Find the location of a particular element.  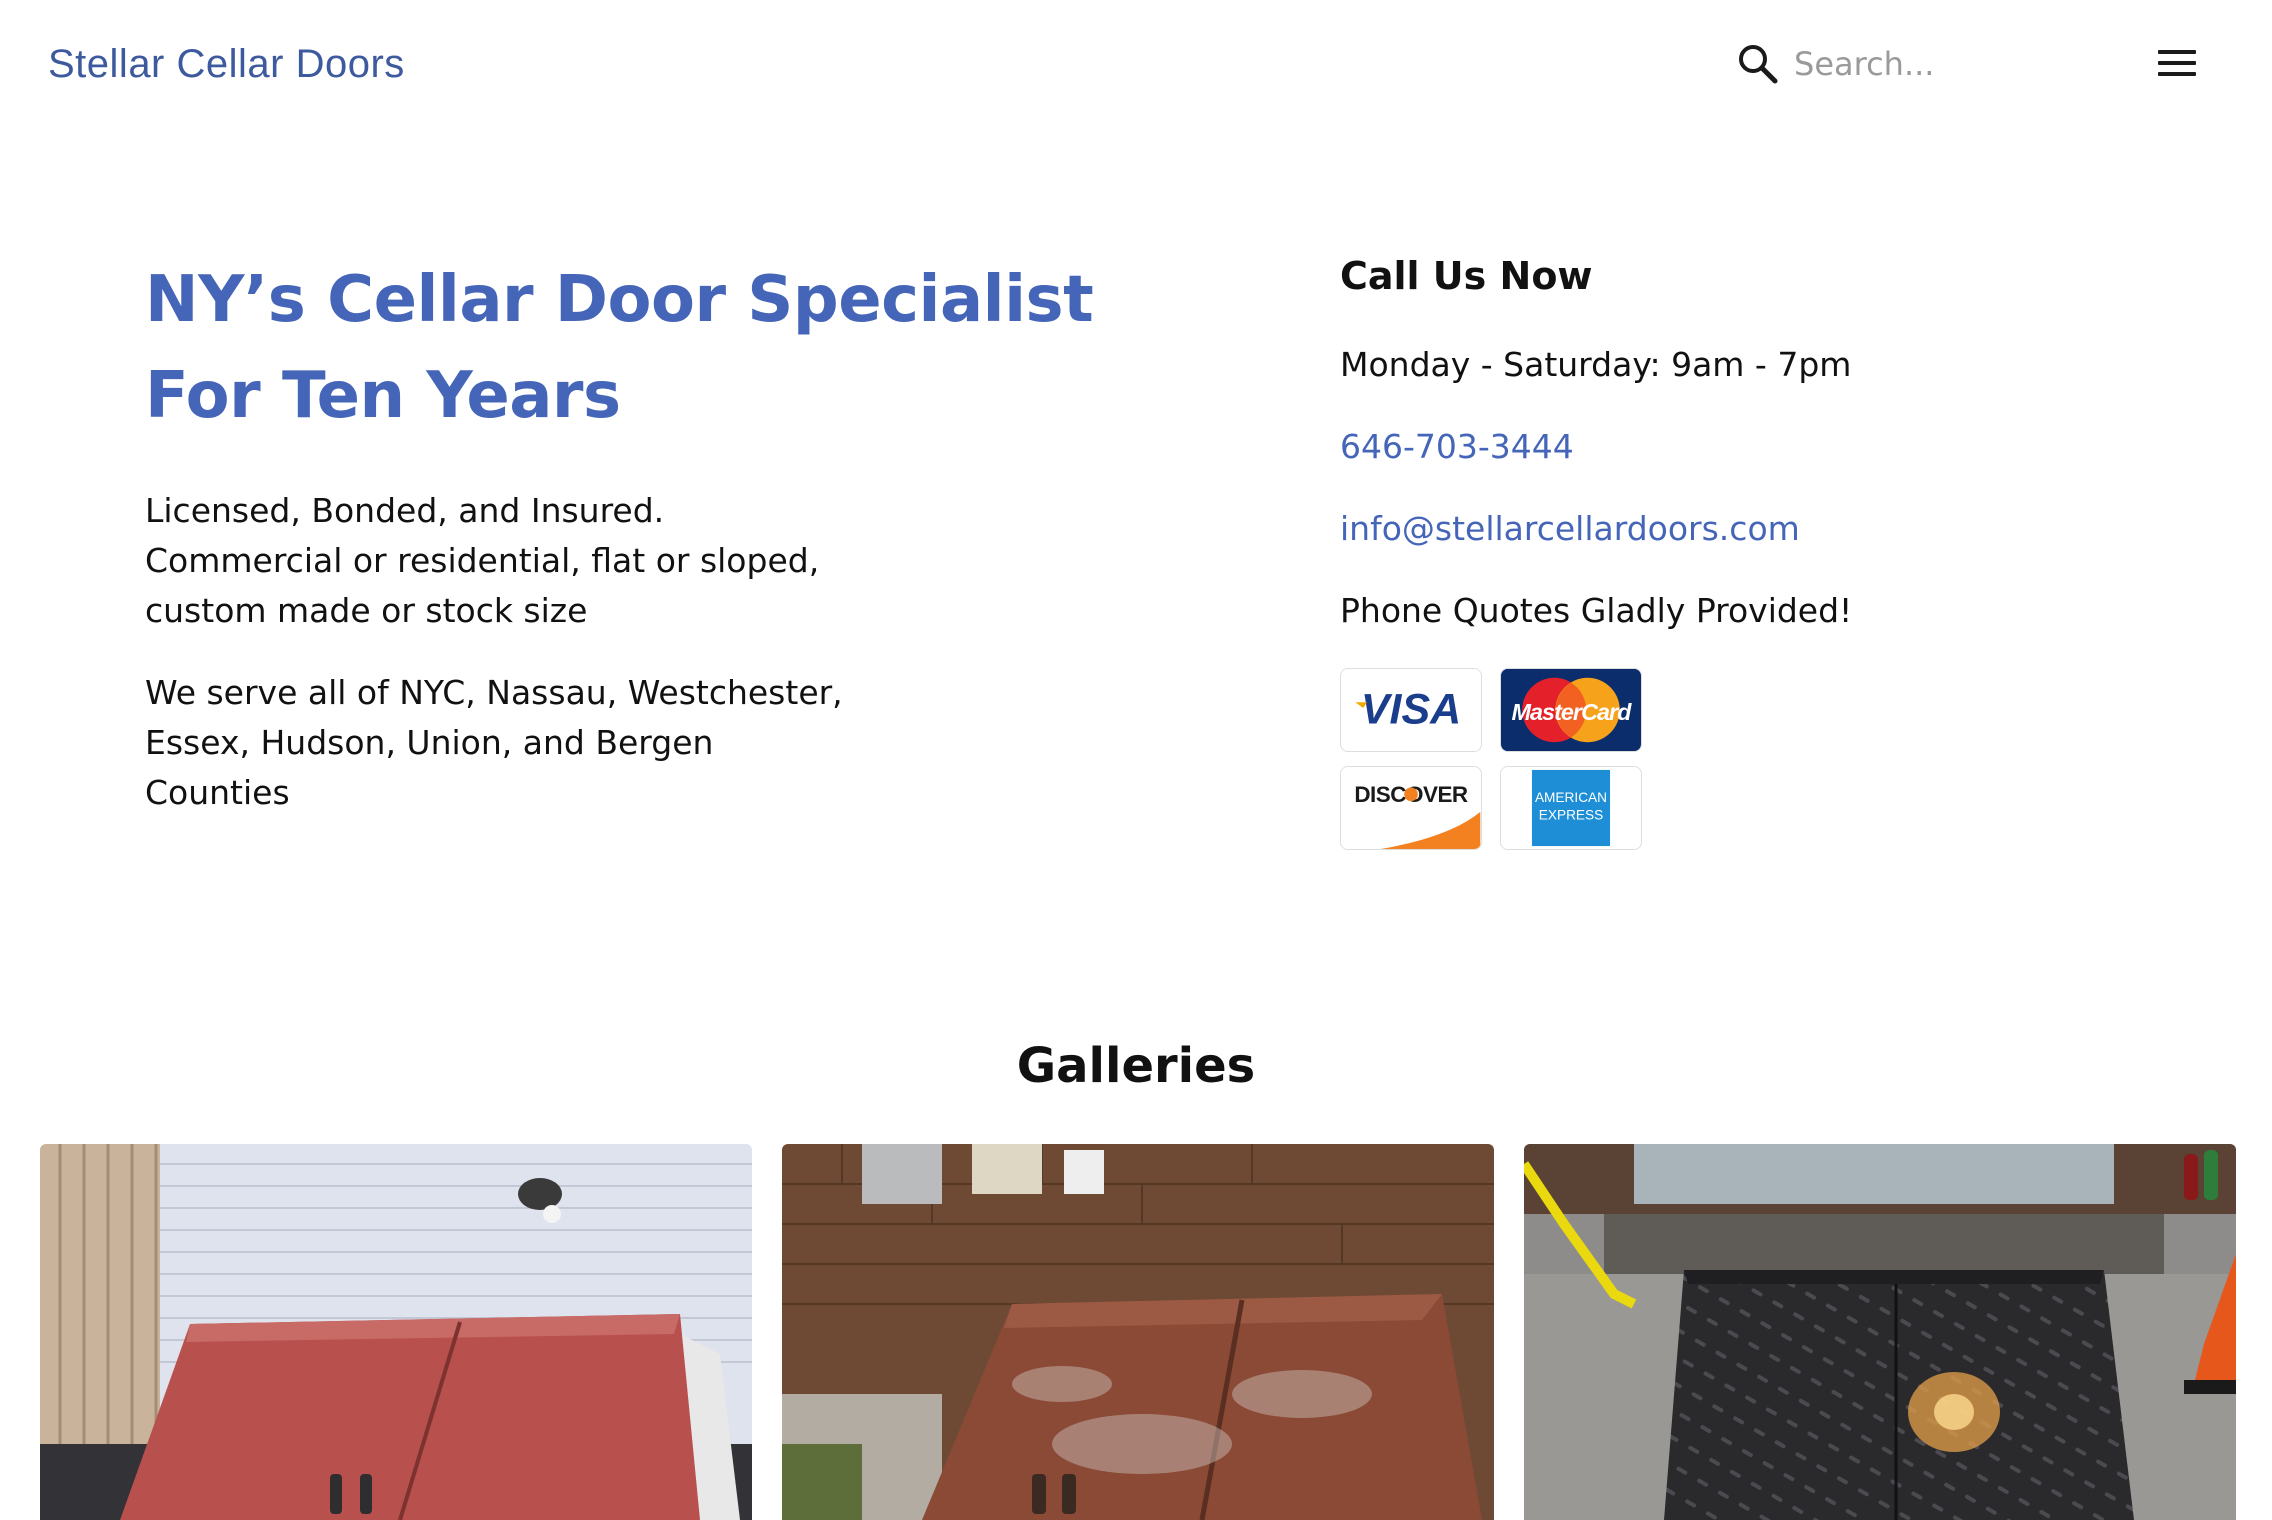

mastercard-text: MasterCard is located at coordinates (1571, 712).